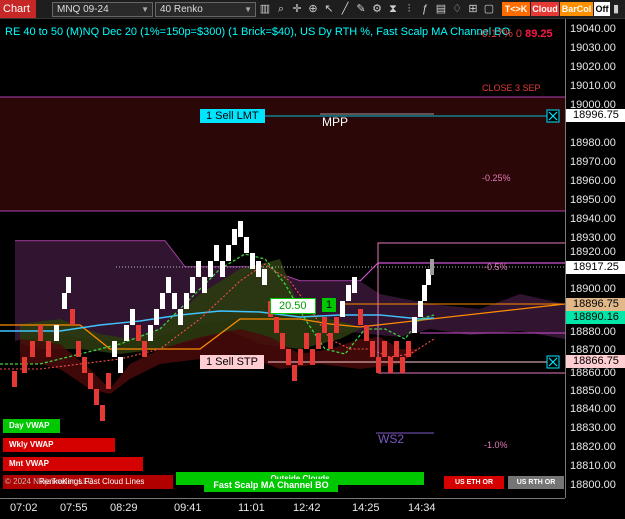 The image size is (625, 519). Describe the element at coordinates (593, 238) in the screenshot. I see `price-tick: 18930.00` at that location.